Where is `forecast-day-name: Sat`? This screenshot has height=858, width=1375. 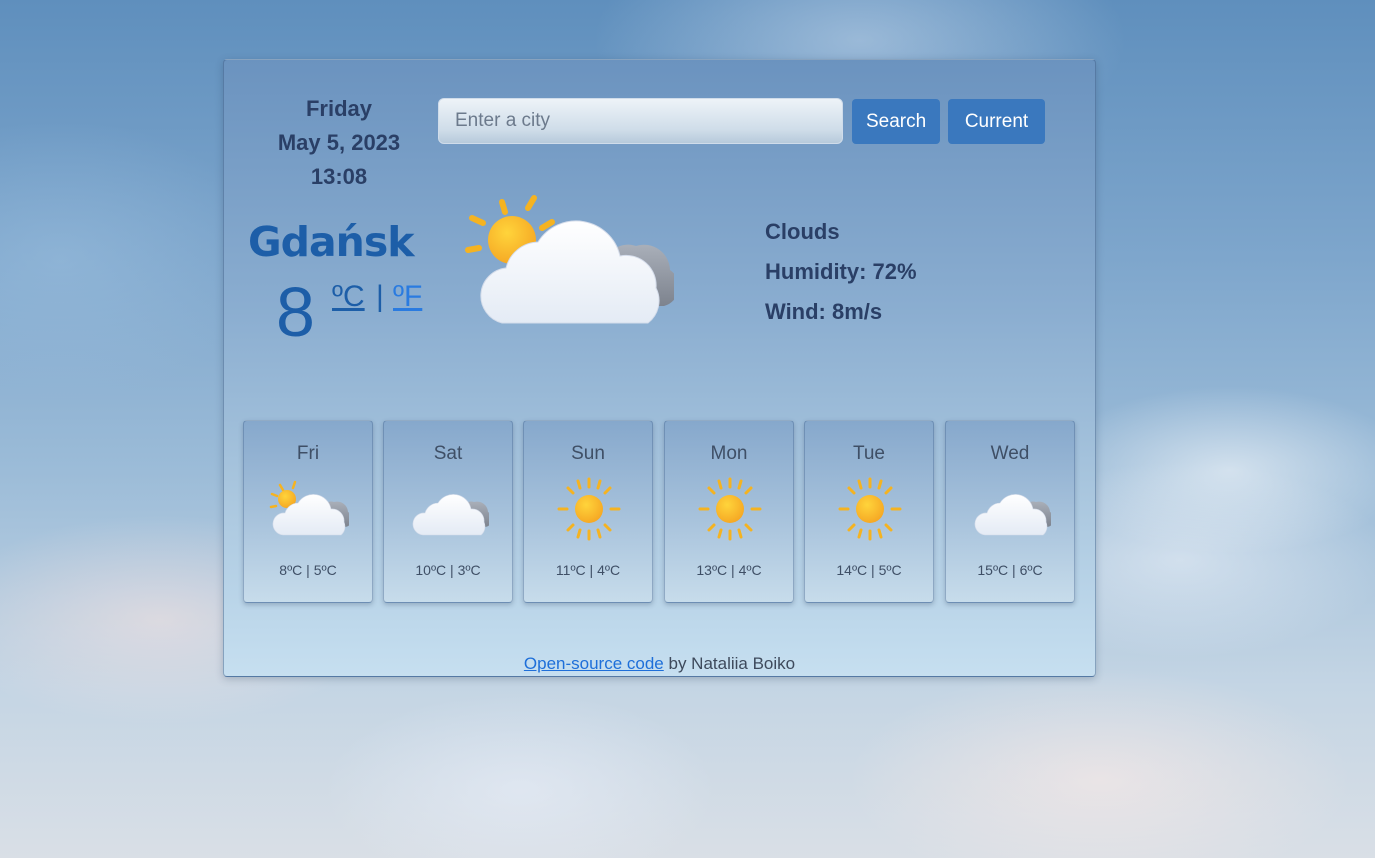 forecast-day-name: Sat is located at coordinates (448, 453).